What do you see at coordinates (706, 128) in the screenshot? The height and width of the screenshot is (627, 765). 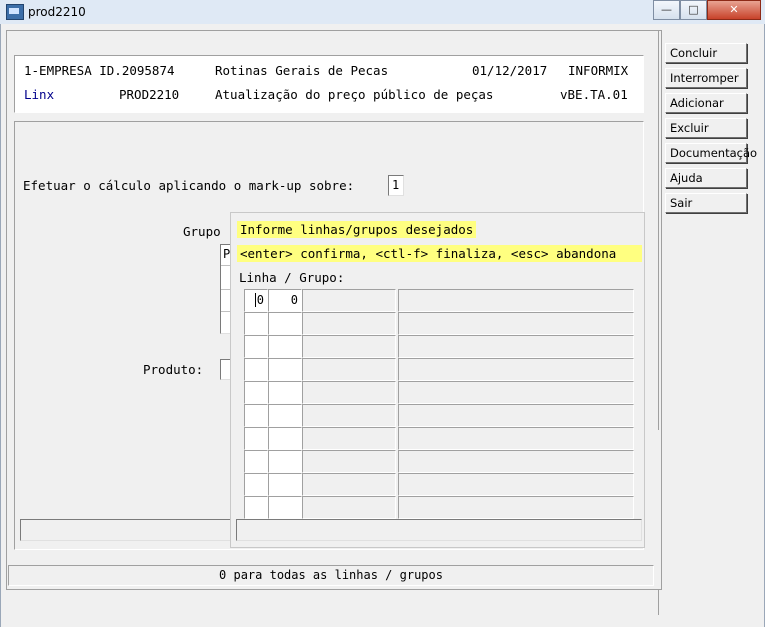 I see `excluir-button: Excluir` at bounding box center [706, 128].